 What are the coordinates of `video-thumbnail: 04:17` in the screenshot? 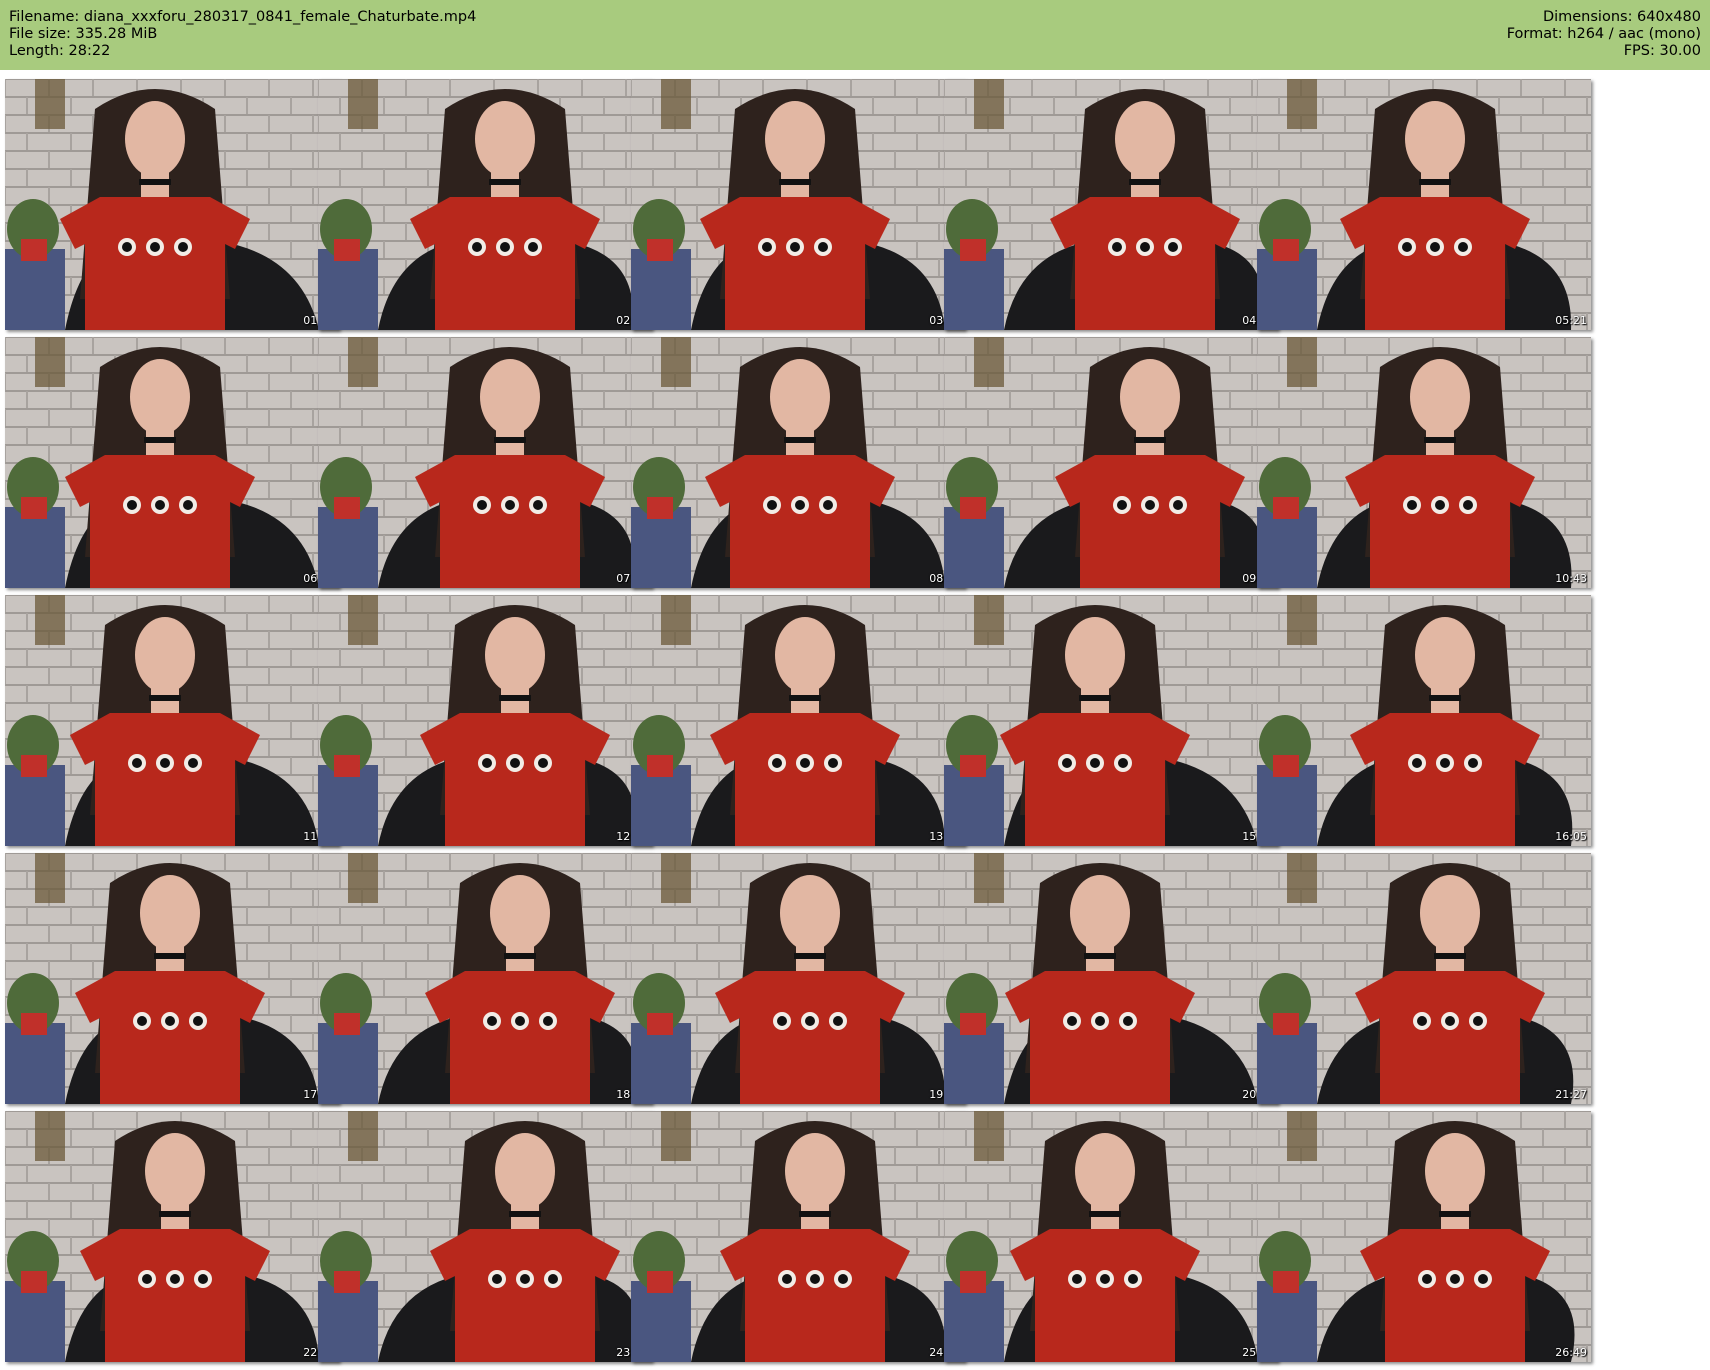 It's located at (1111, 204).